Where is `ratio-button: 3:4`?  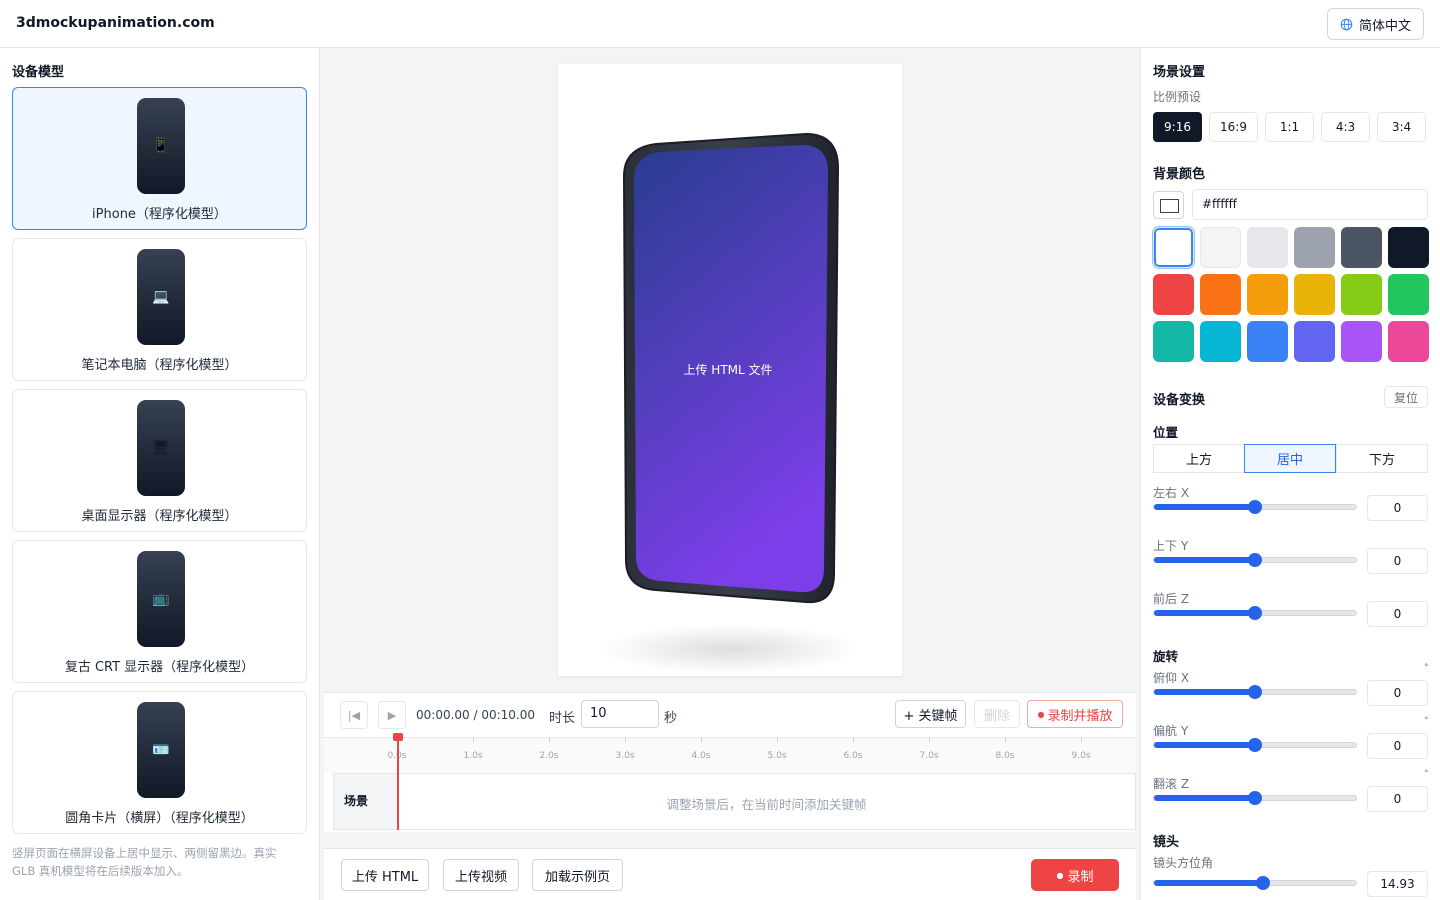 ratio-button: 3:4 is located at coordinates (1401, 127).